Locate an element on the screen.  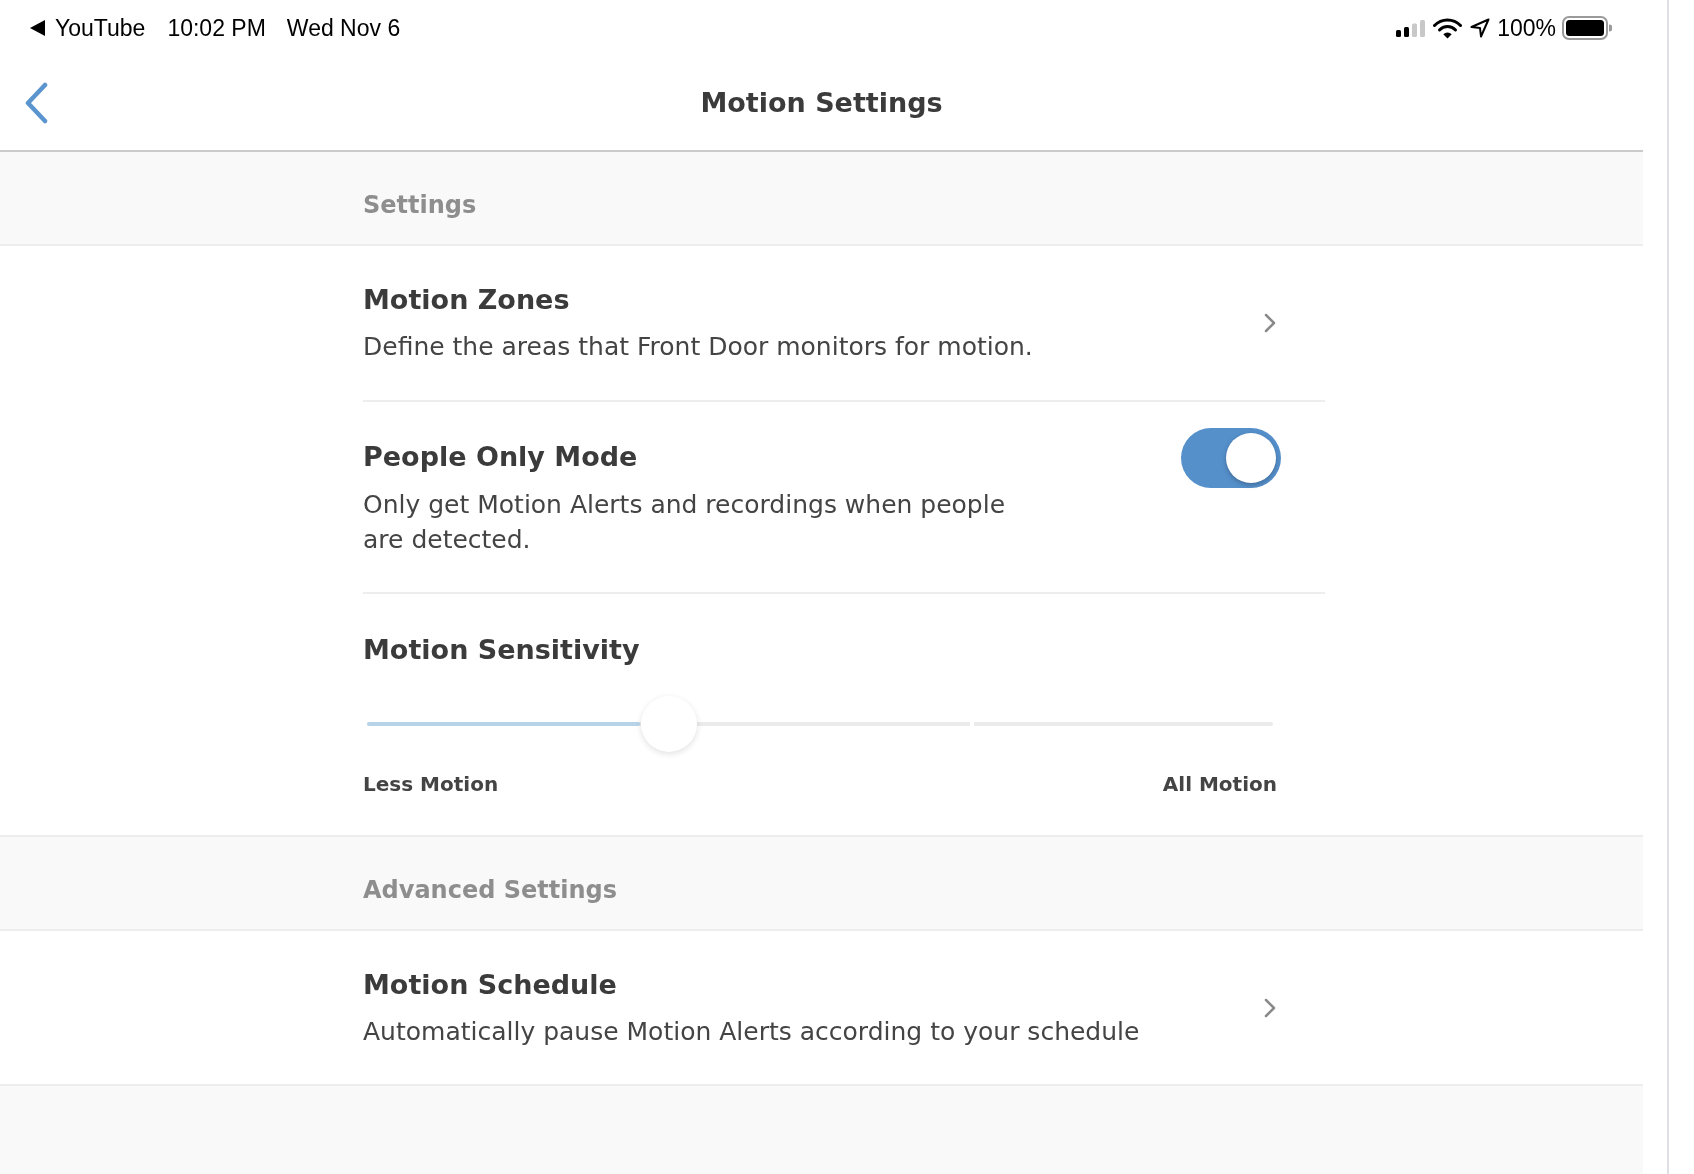
back-chevron-icon is located at coordinates (36, 103).